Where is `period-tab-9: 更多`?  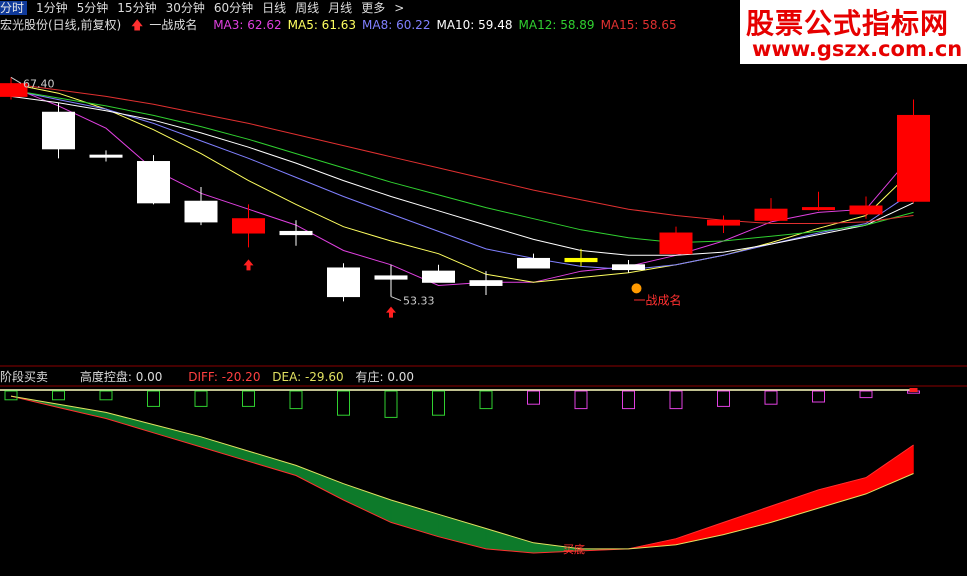
period-tab-9: 更多 is located at coordinates (373, 8).